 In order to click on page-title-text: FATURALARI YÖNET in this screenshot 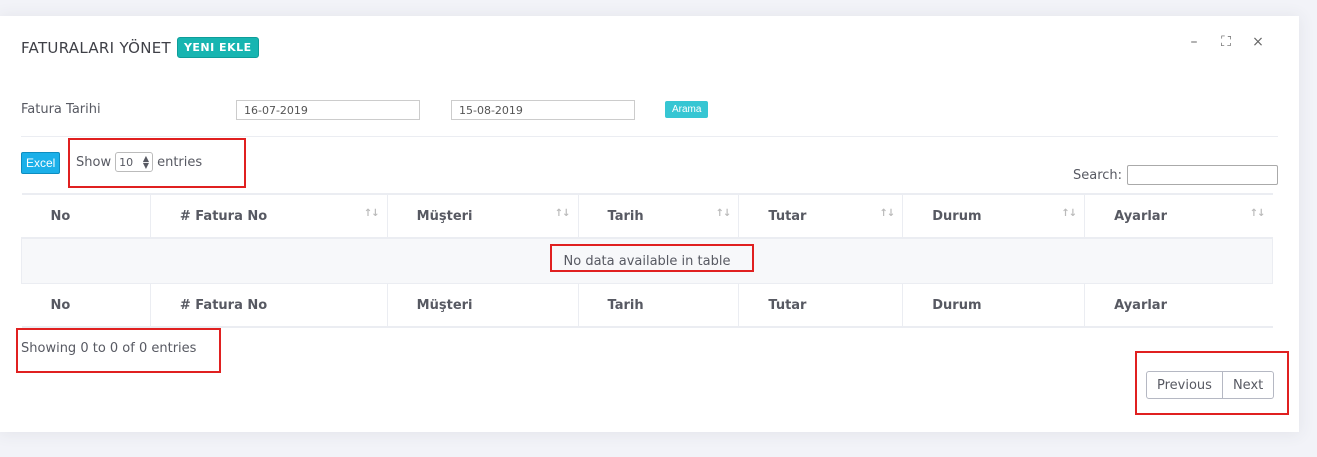, I will do `click(96, 47)`.